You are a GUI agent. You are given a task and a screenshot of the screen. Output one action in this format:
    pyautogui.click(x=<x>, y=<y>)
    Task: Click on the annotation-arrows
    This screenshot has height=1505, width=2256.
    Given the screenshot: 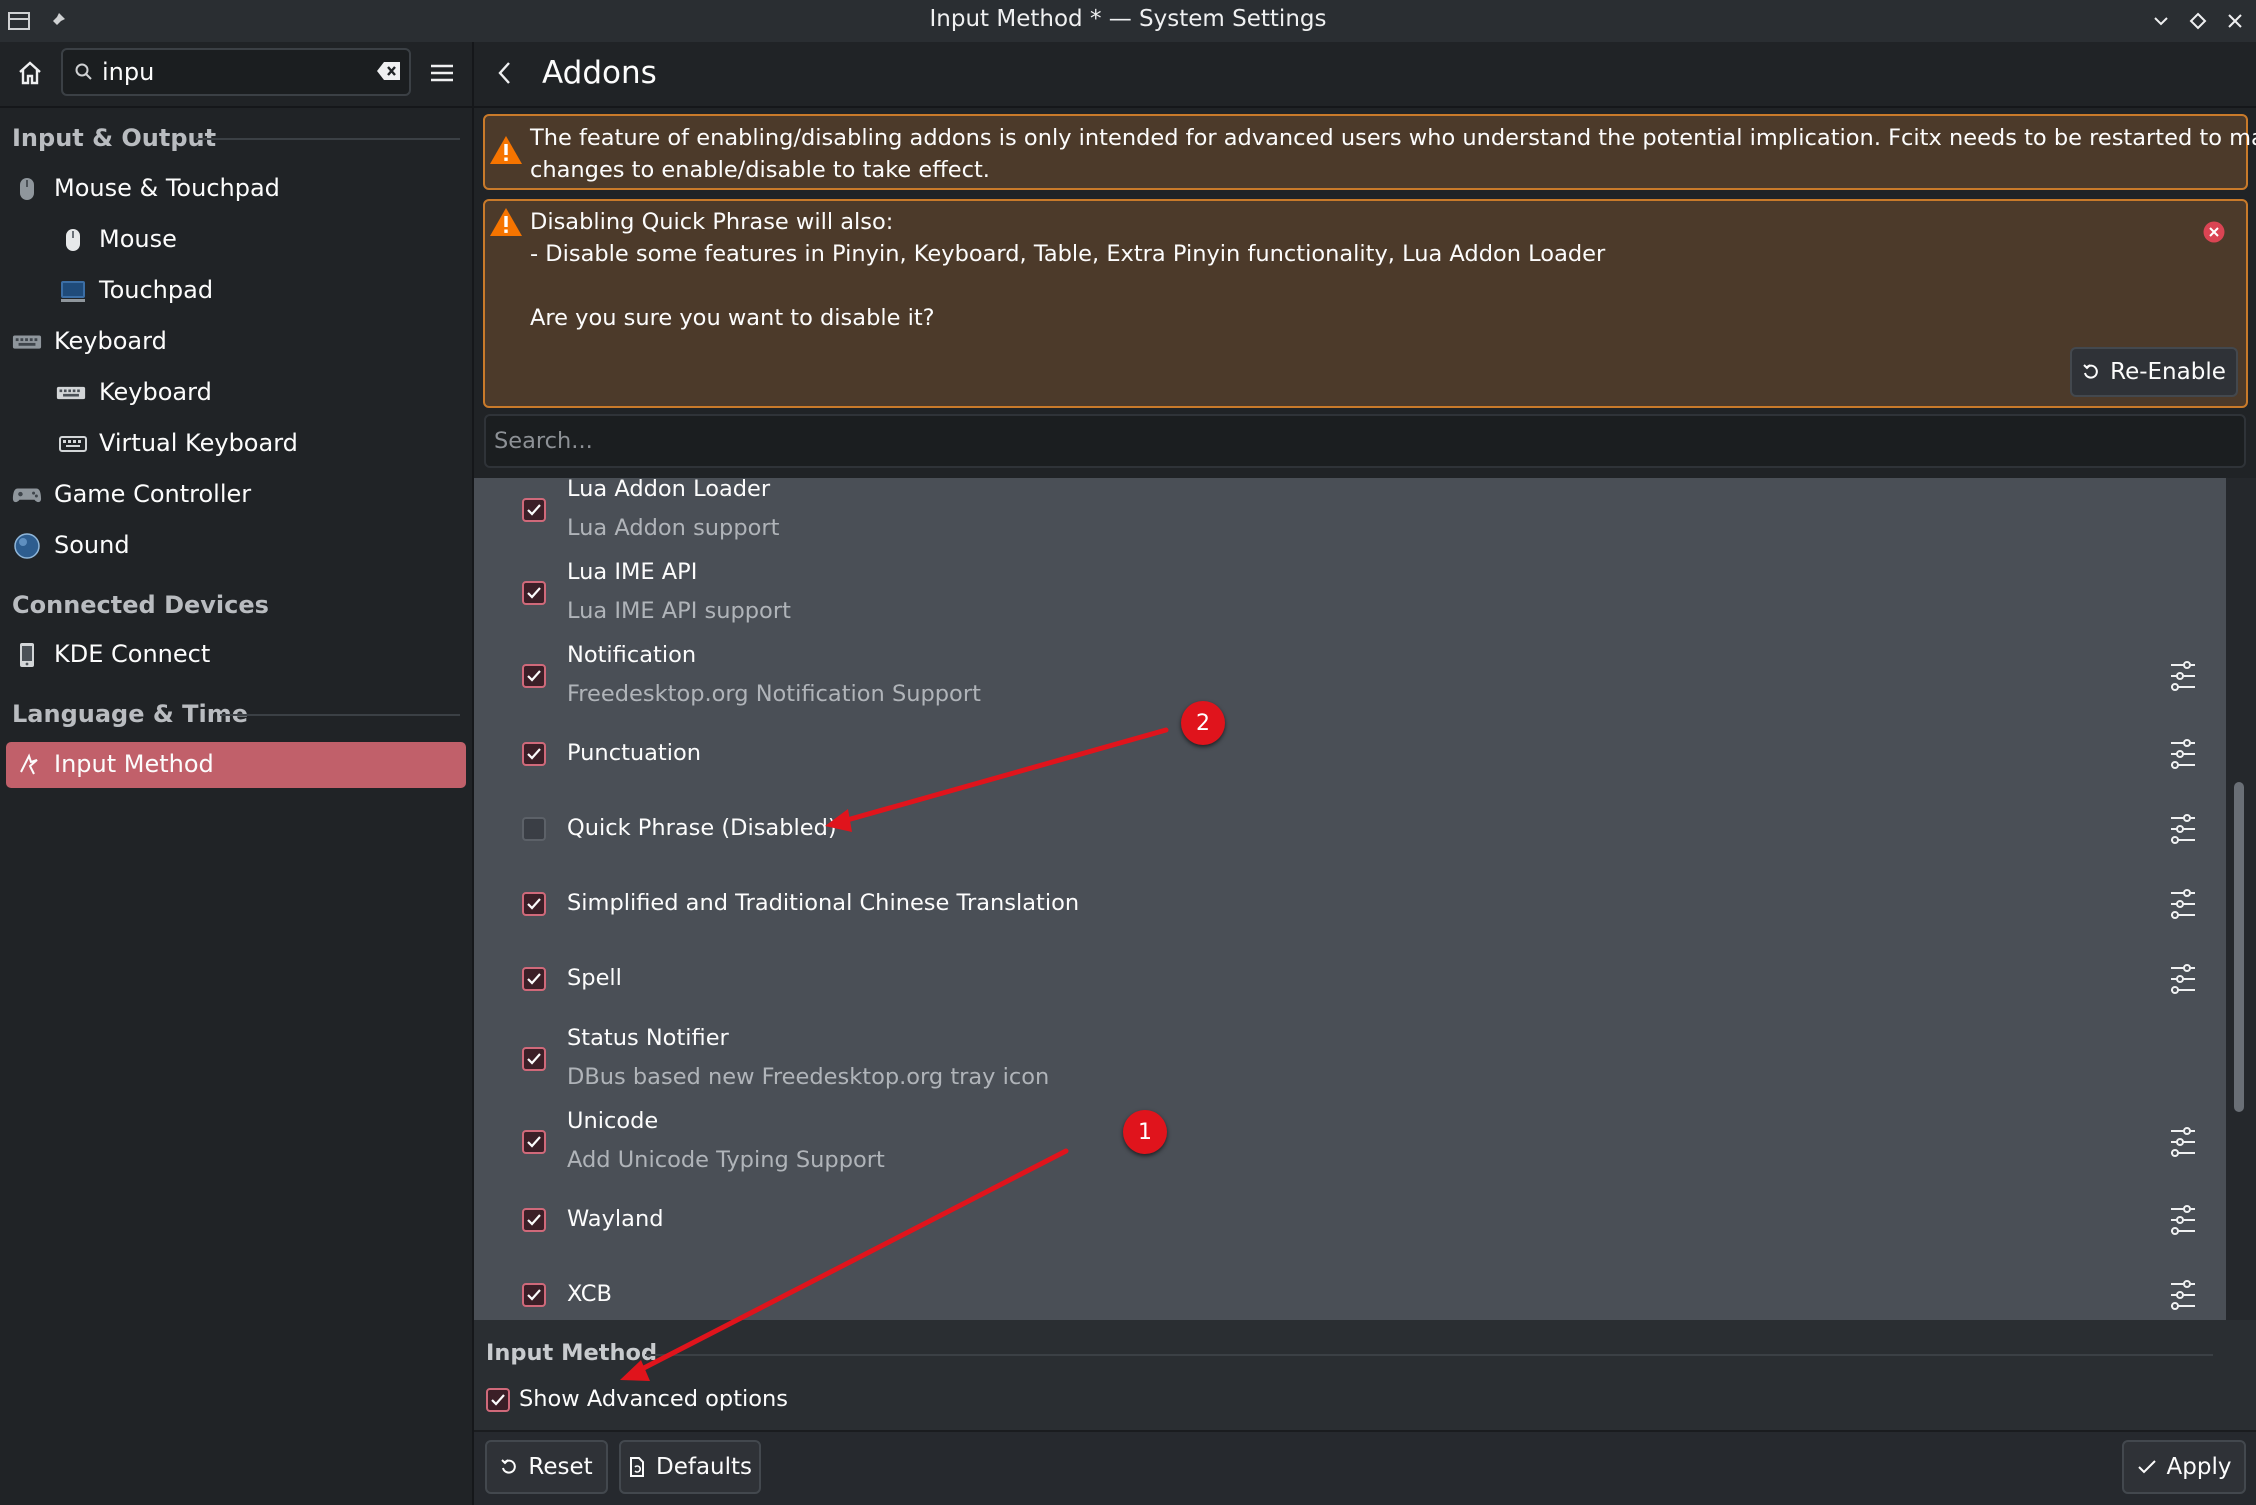 What is the action you would take?
    pyautogui.click(x=894, y=1054)
    